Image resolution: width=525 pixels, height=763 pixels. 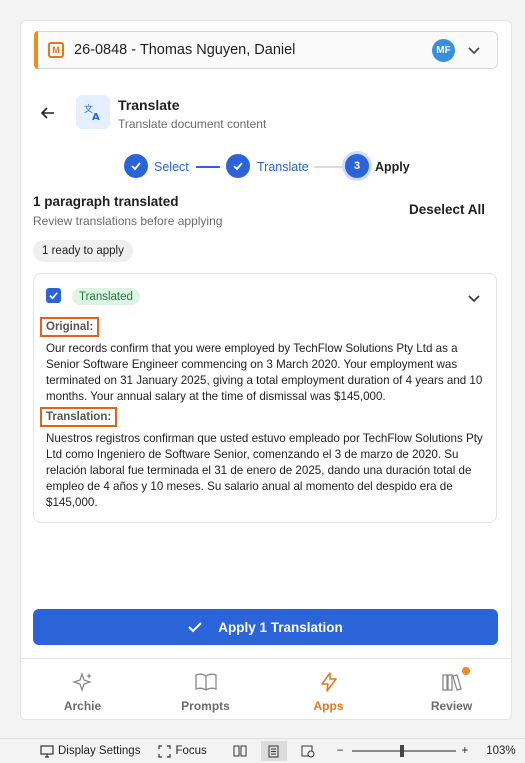 I want to click on focus-button: Focus, so click(x=182, y=751).